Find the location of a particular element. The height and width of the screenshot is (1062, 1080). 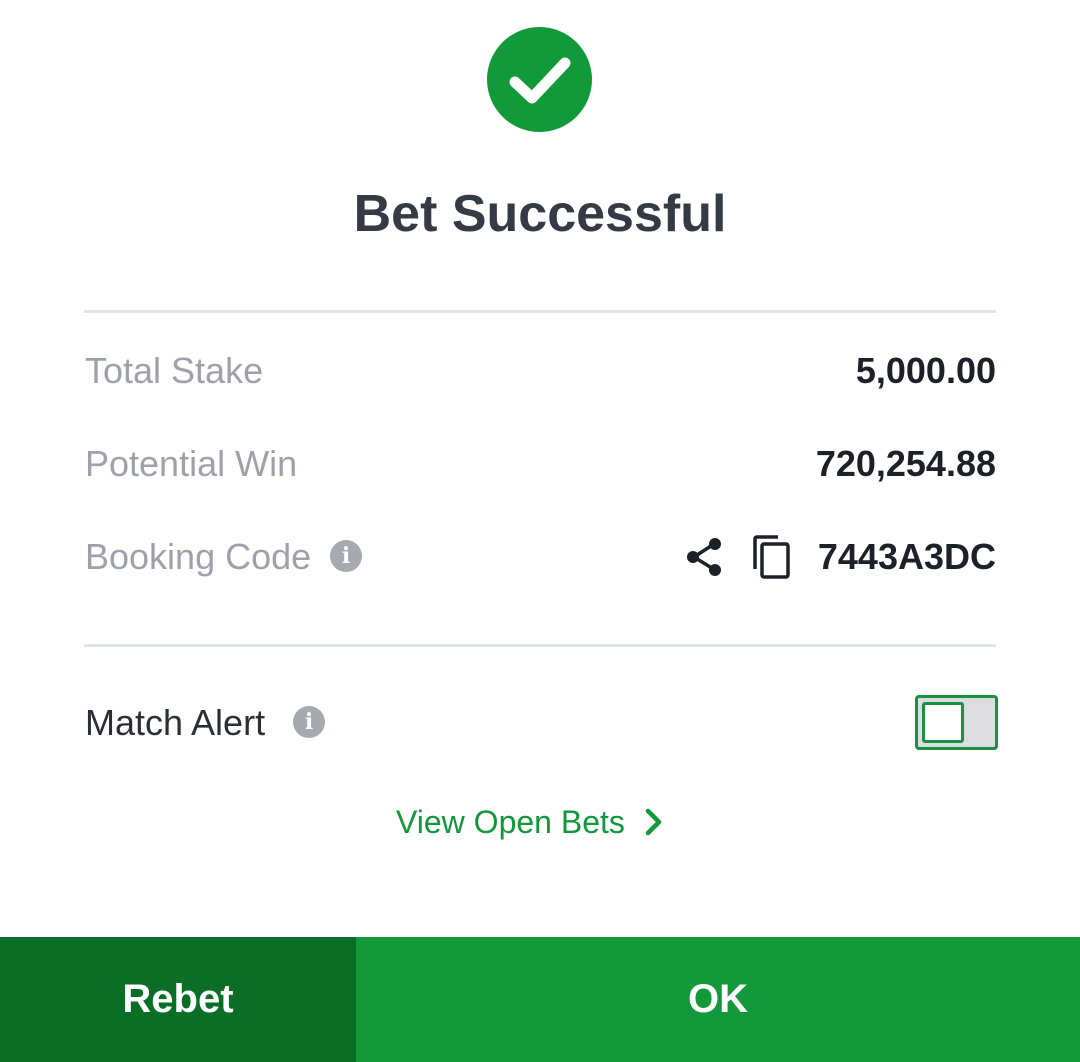

booking-code-value: 7443A3DC is located at coordinates (907, 557).